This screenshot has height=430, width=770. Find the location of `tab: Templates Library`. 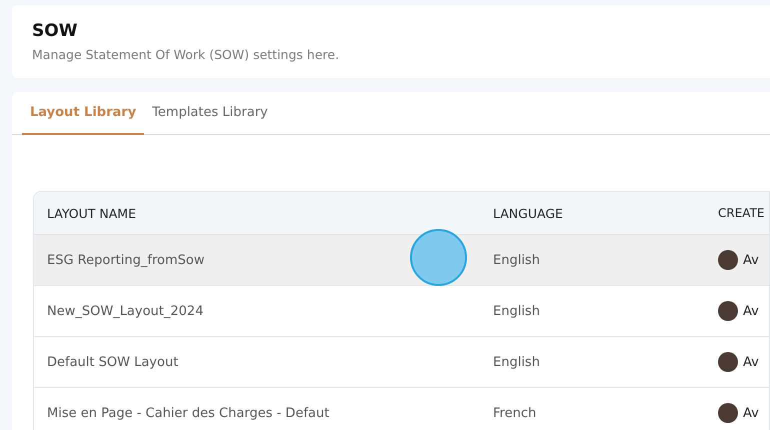

tab: Templates Library is located at coordinates (210, 113).